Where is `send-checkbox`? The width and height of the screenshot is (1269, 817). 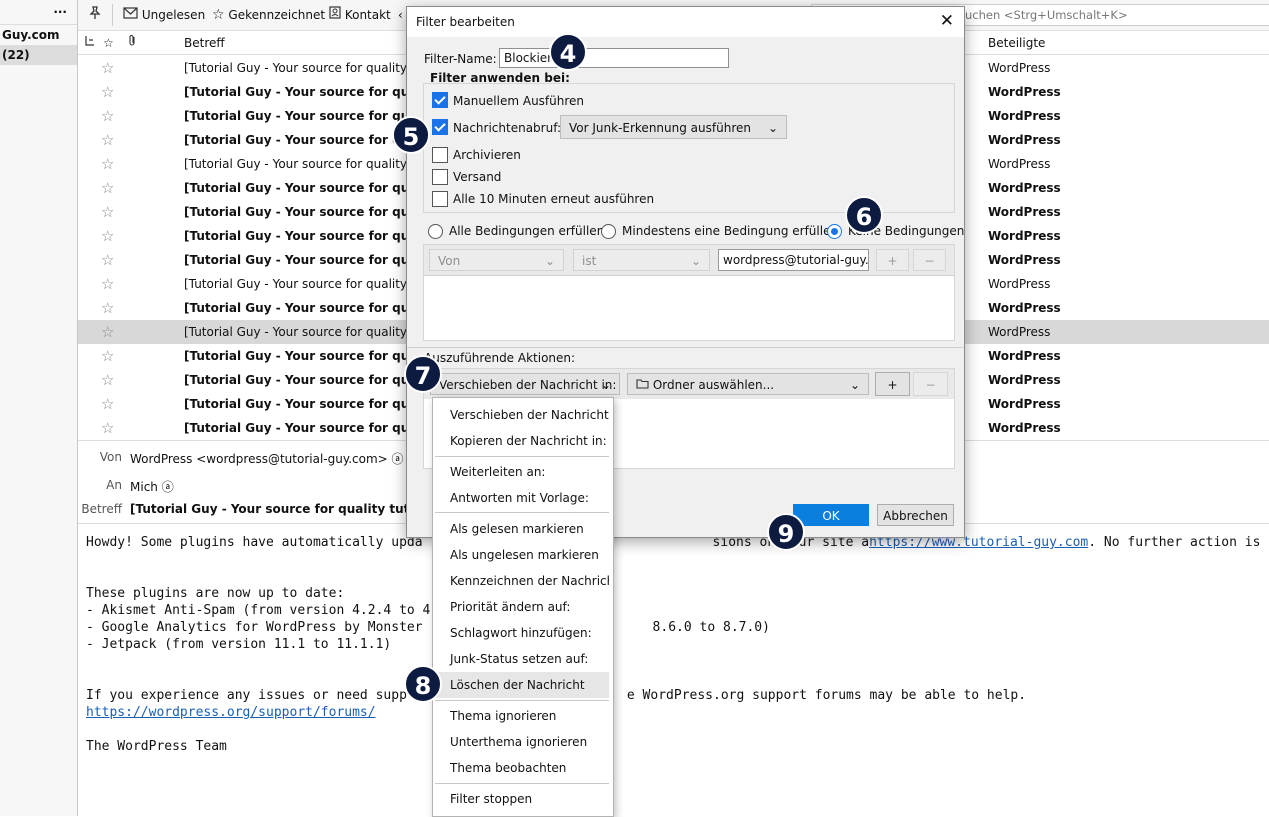
send-checkbox is located at coordinates (440, 177).